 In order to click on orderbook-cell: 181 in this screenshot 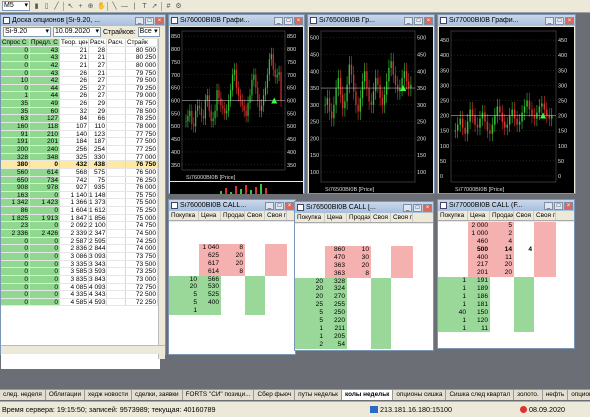, I will do `click(479, 304)`.